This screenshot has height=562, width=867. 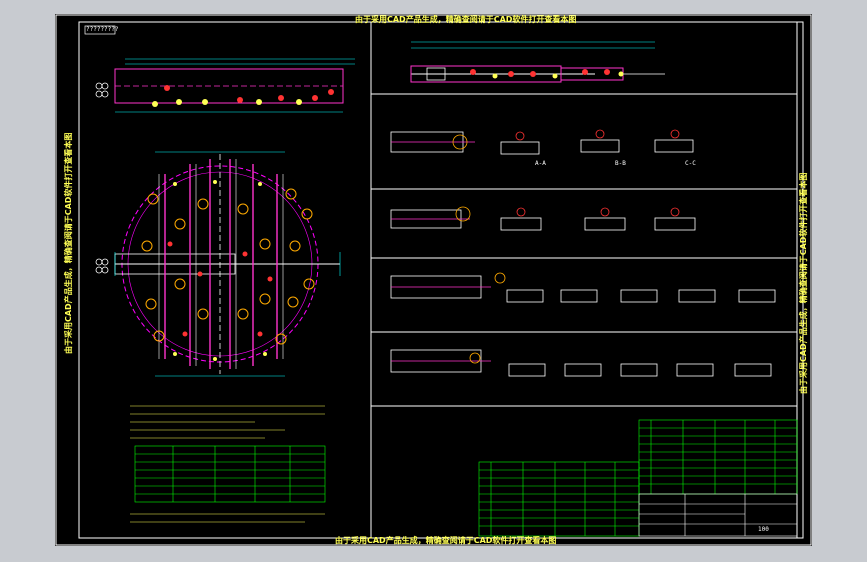 I want to click on notes-area, so click(x=227, y=464).